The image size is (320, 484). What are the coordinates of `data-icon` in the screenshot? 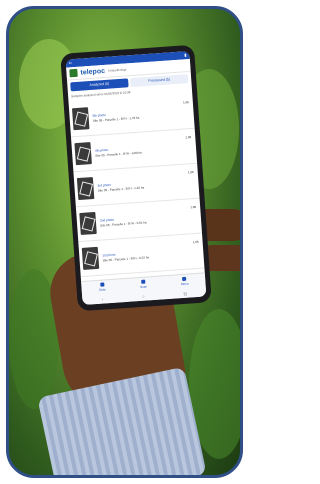 It's located at (102, 284).